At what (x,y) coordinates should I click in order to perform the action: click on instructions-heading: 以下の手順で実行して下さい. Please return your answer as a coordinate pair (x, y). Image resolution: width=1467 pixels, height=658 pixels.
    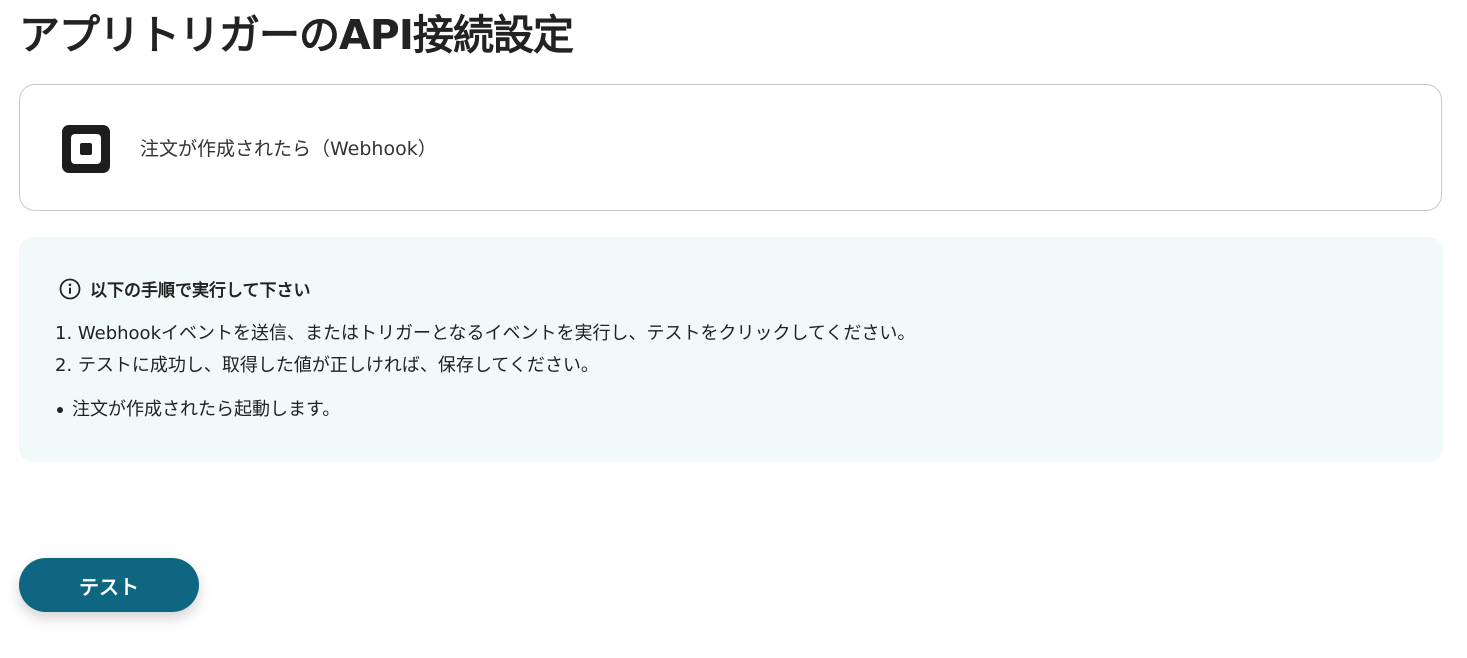
    Looking at the image, I should click on (185, 288).